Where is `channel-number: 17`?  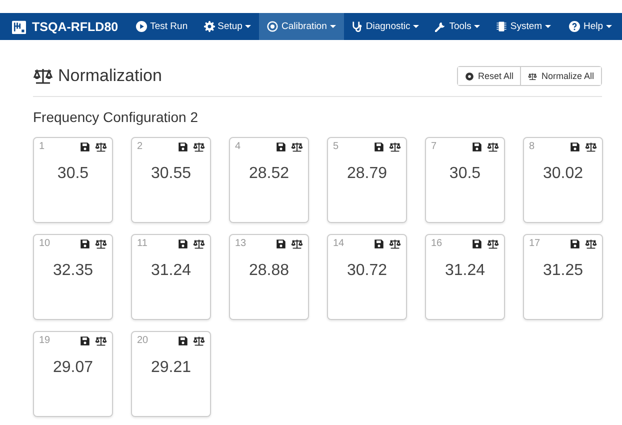
channel-number: 17 is located at coordinates (535, 243).